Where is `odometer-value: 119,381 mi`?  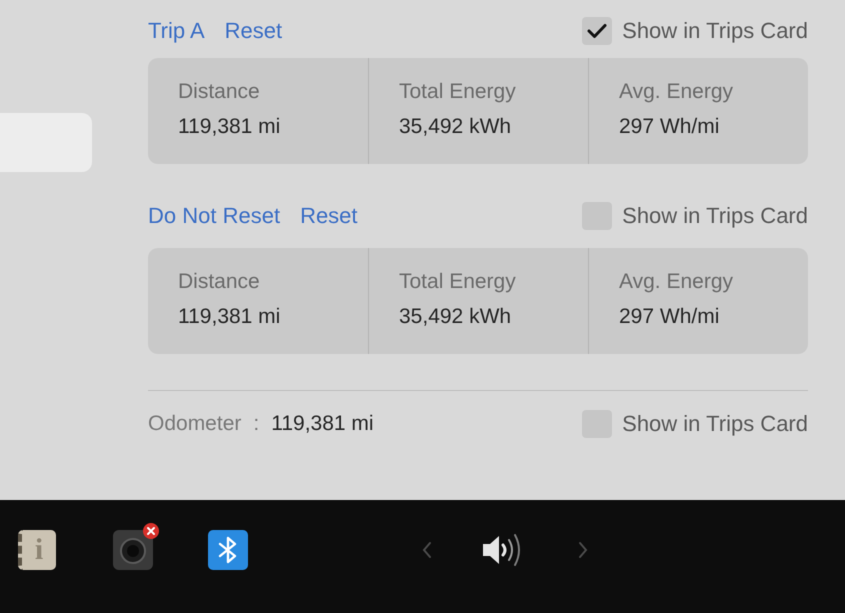
odometer-value: 119,381 mi is located at coordinates (322, 424).